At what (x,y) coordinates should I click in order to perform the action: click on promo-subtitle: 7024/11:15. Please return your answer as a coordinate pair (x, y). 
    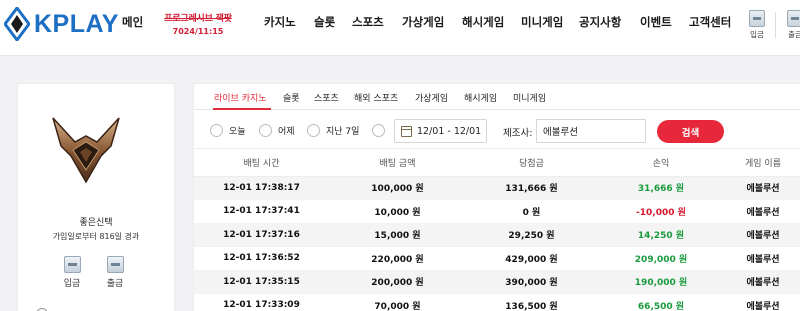
    Looking at the image, I should click on (198, 31).